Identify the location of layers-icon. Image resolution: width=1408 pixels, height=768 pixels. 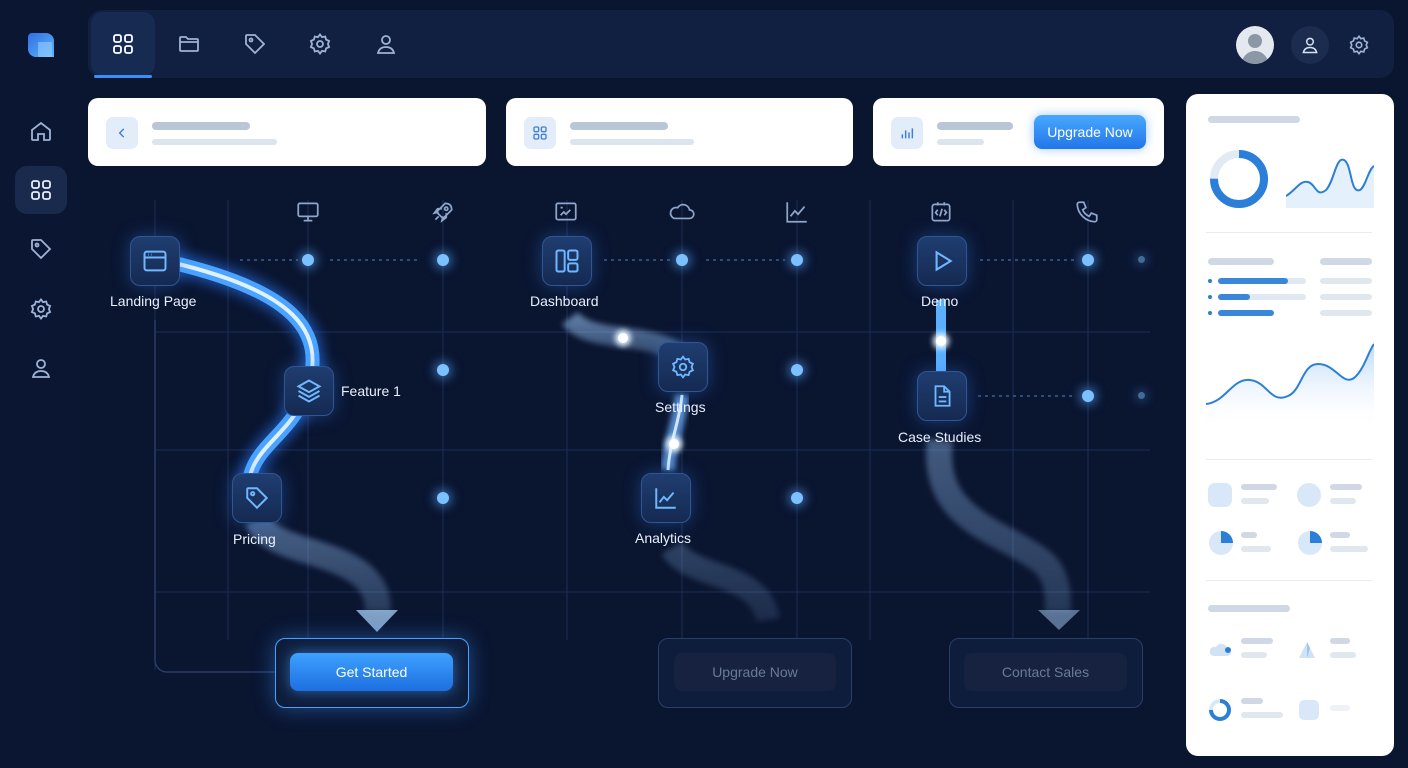
(309, 391).